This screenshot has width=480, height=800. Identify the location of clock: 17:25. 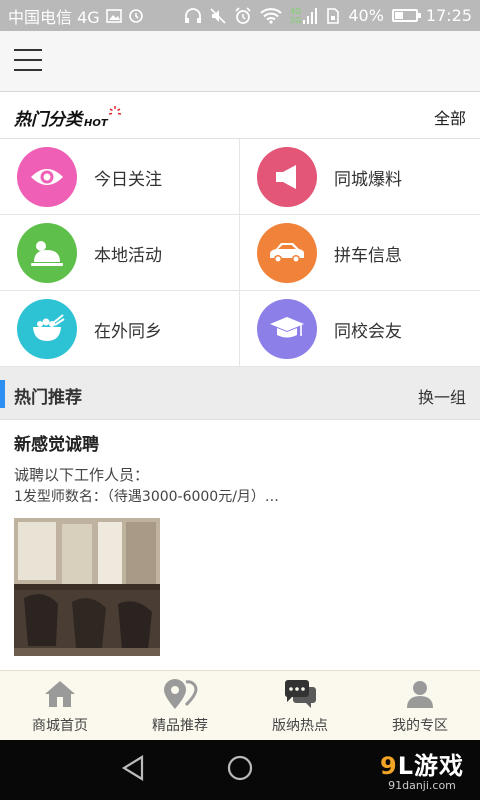
(448, 15).